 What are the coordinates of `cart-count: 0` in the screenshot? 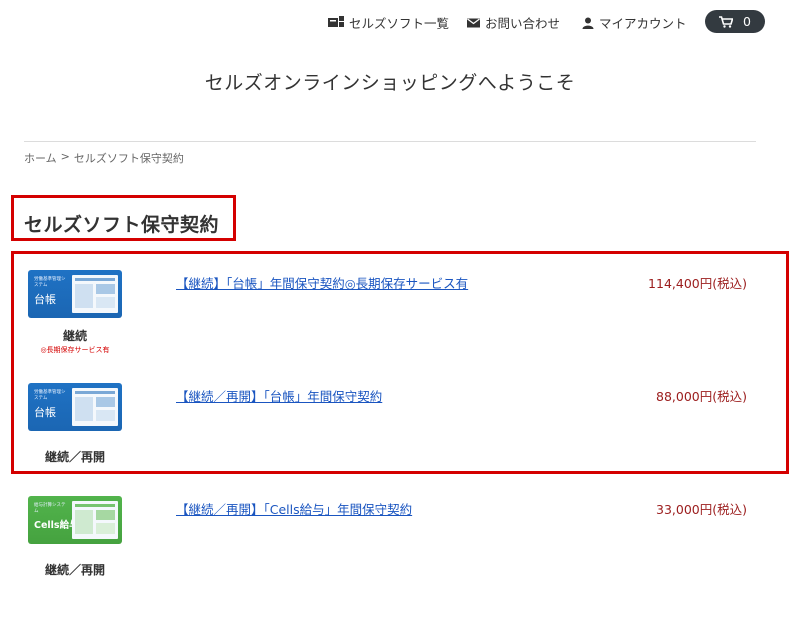 It's located at (747, 21).